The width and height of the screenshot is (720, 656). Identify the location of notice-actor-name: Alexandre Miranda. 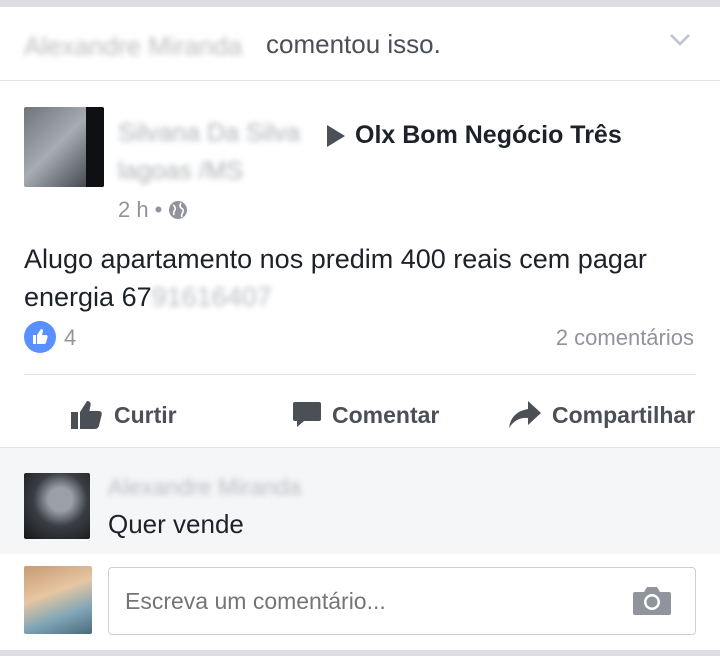
(133, 46).